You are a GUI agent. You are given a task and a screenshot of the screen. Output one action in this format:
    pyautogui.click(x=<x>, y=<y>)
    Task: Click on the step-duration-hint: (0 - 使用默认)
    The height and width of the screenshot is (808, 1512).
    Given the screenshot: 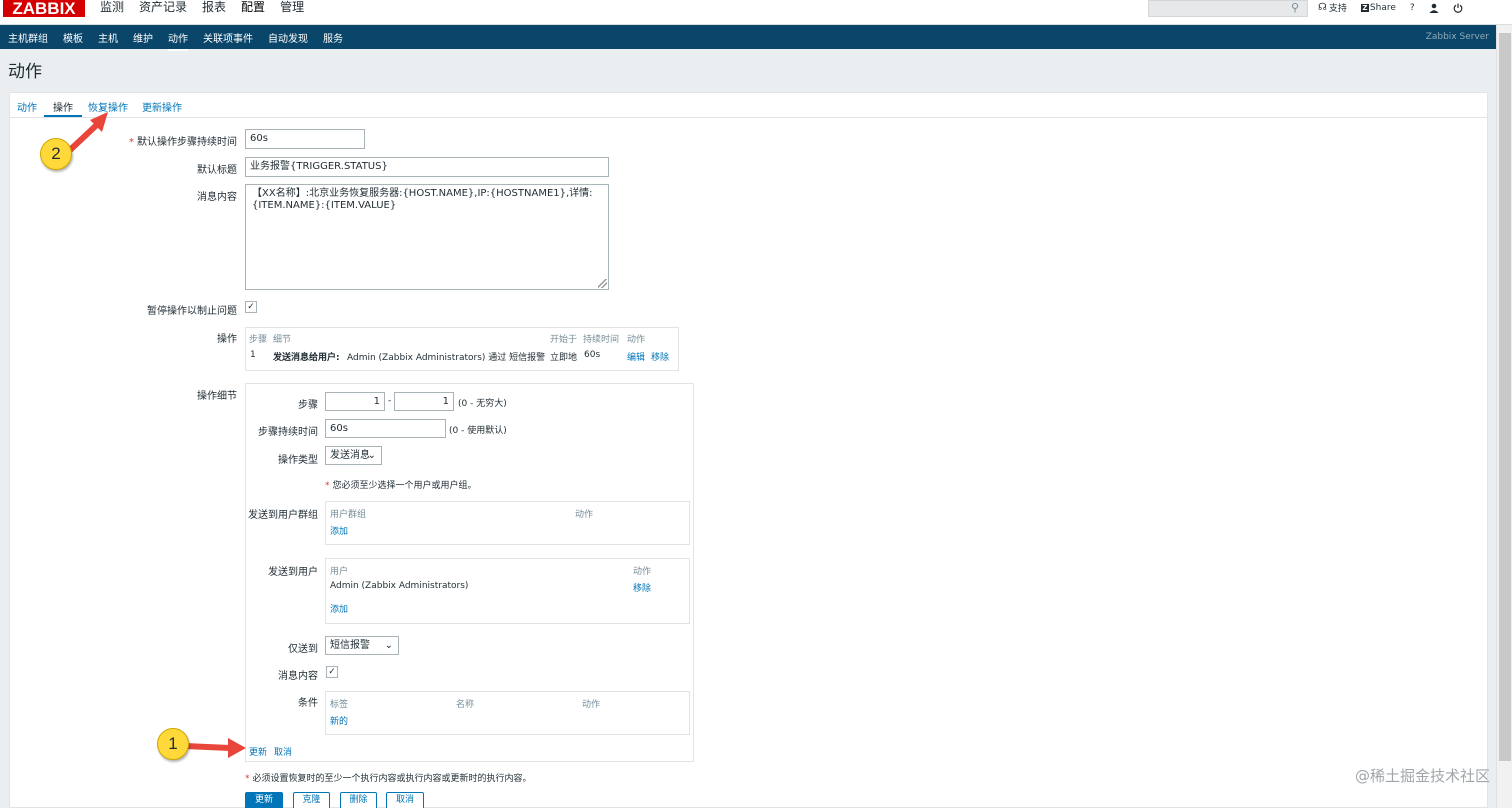 What is the action you would take?
    pyautogui.click(x=478, y=431)
    